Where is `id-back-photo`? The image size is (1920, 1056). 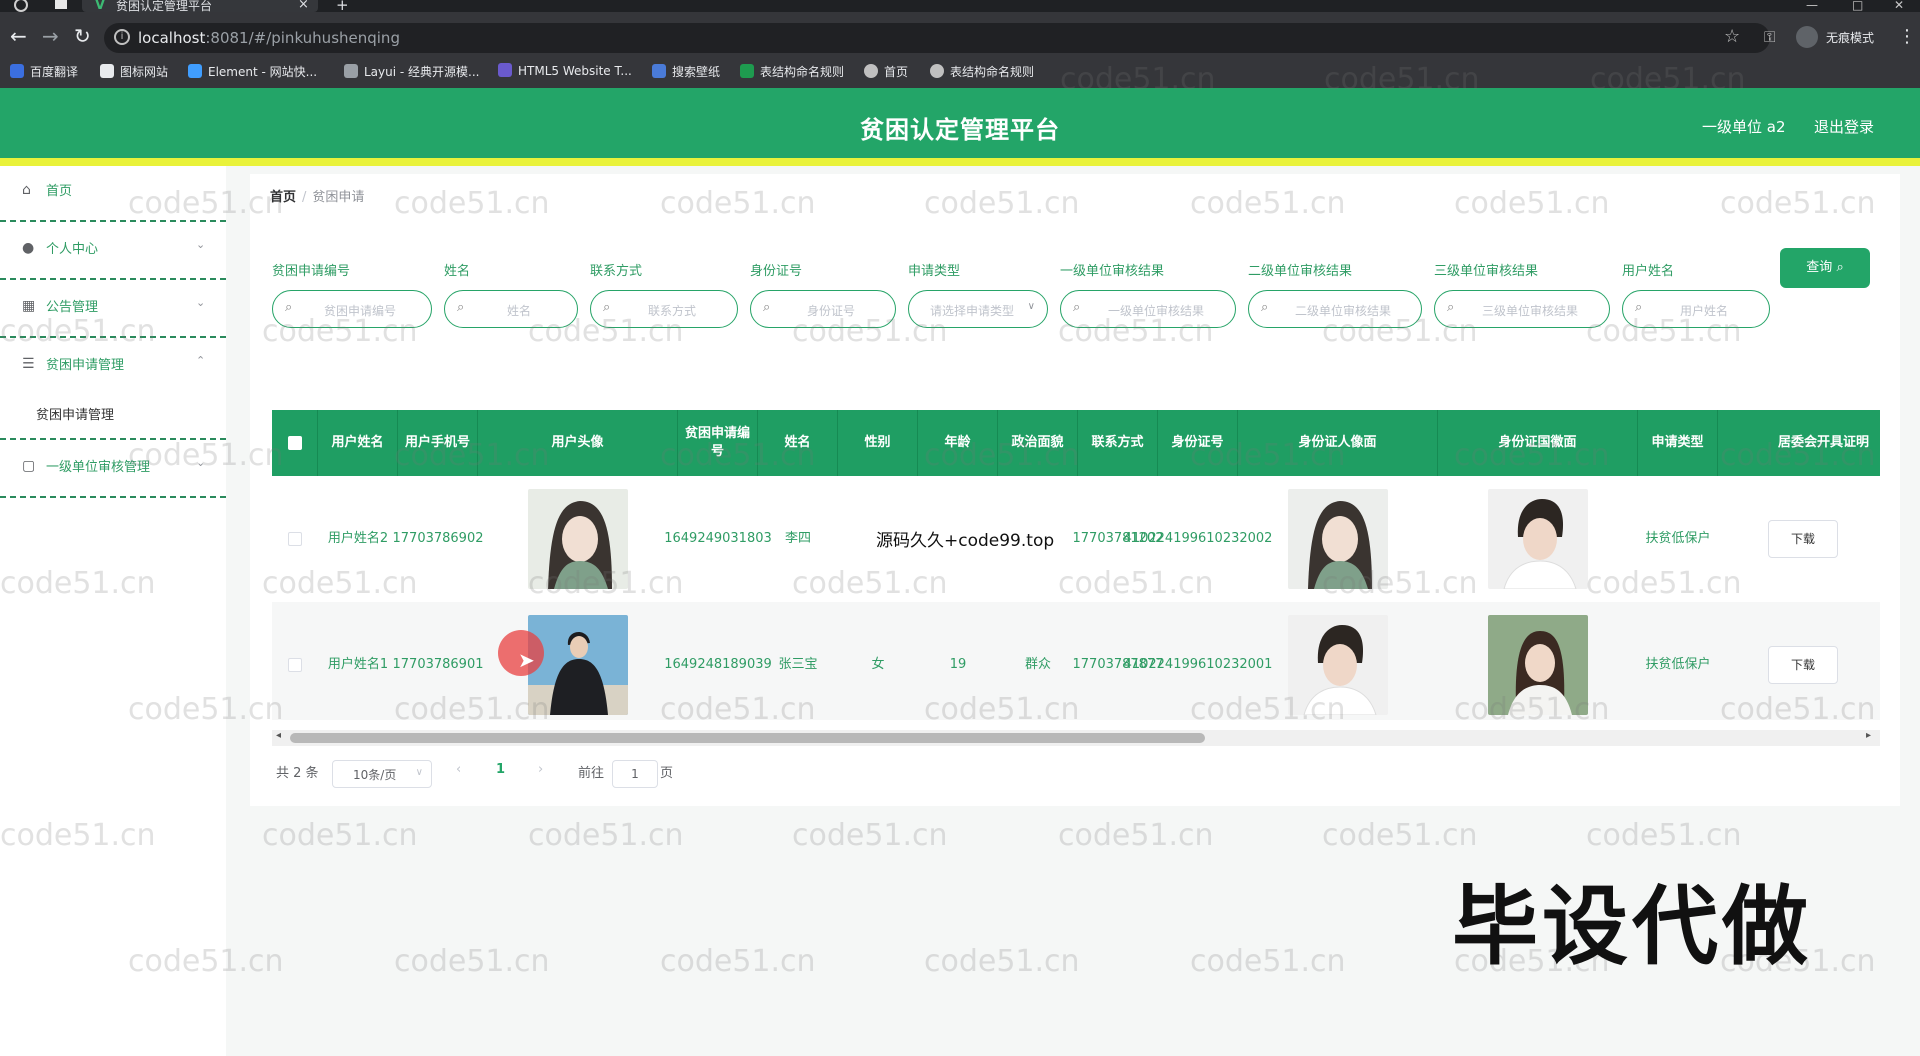 id-back-photo is located at coordinates (1538, 539).